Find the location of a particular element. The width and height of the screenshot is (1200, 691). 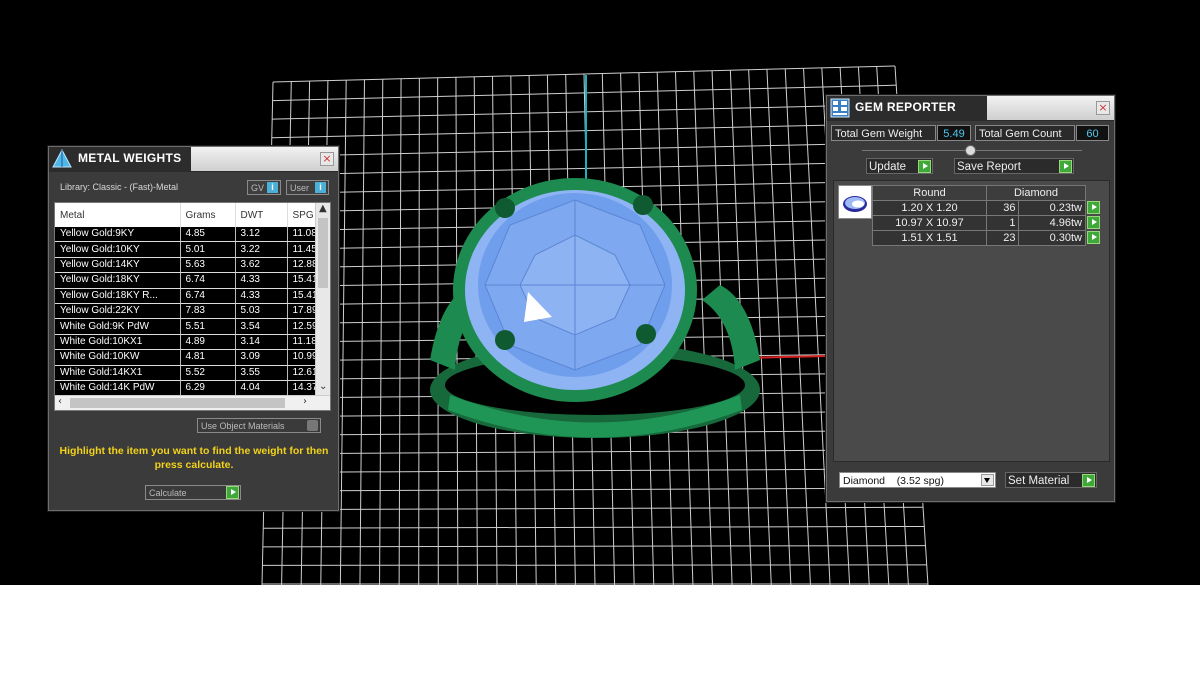

set-material-label: Set Material is located at coordinates (1039, 481).